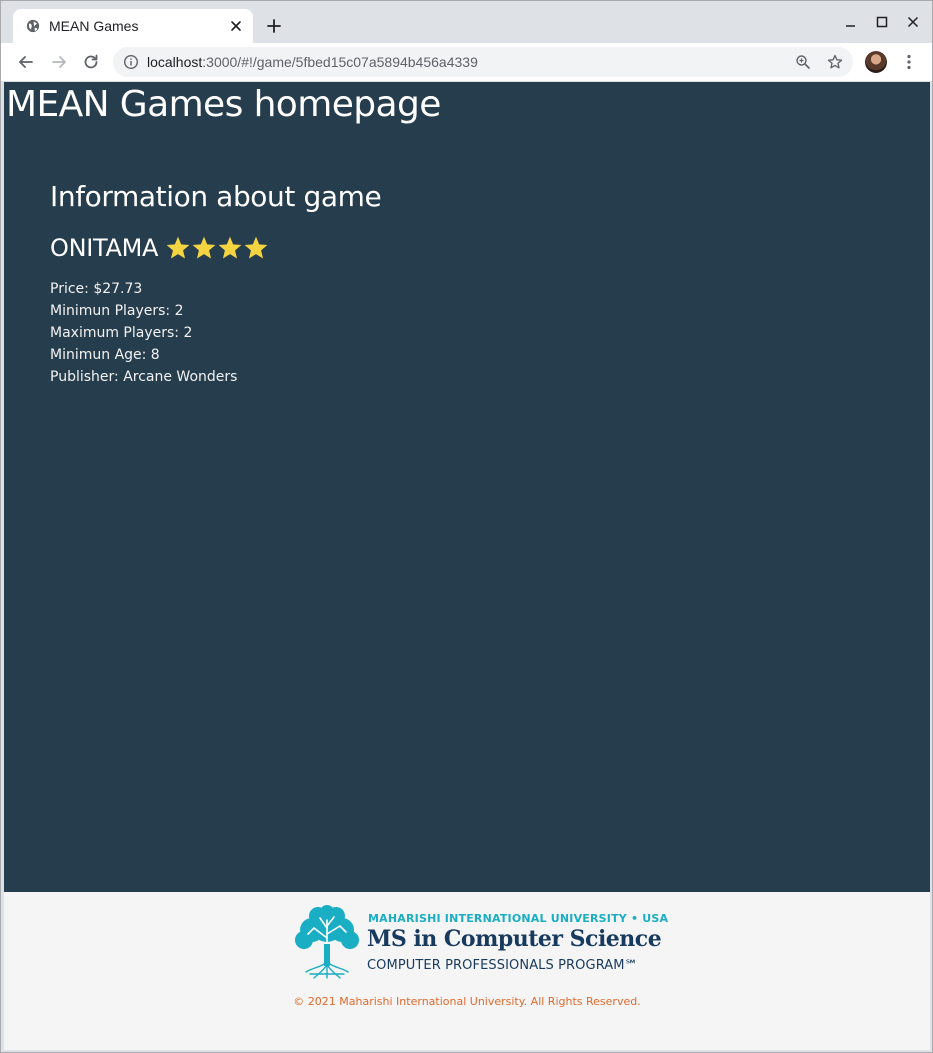 This screenshot has width=933, height=1053. Describe the element at coordinates (223, 104) in the screenshot. I see `site-title: MEAN Games homepage` at that location.